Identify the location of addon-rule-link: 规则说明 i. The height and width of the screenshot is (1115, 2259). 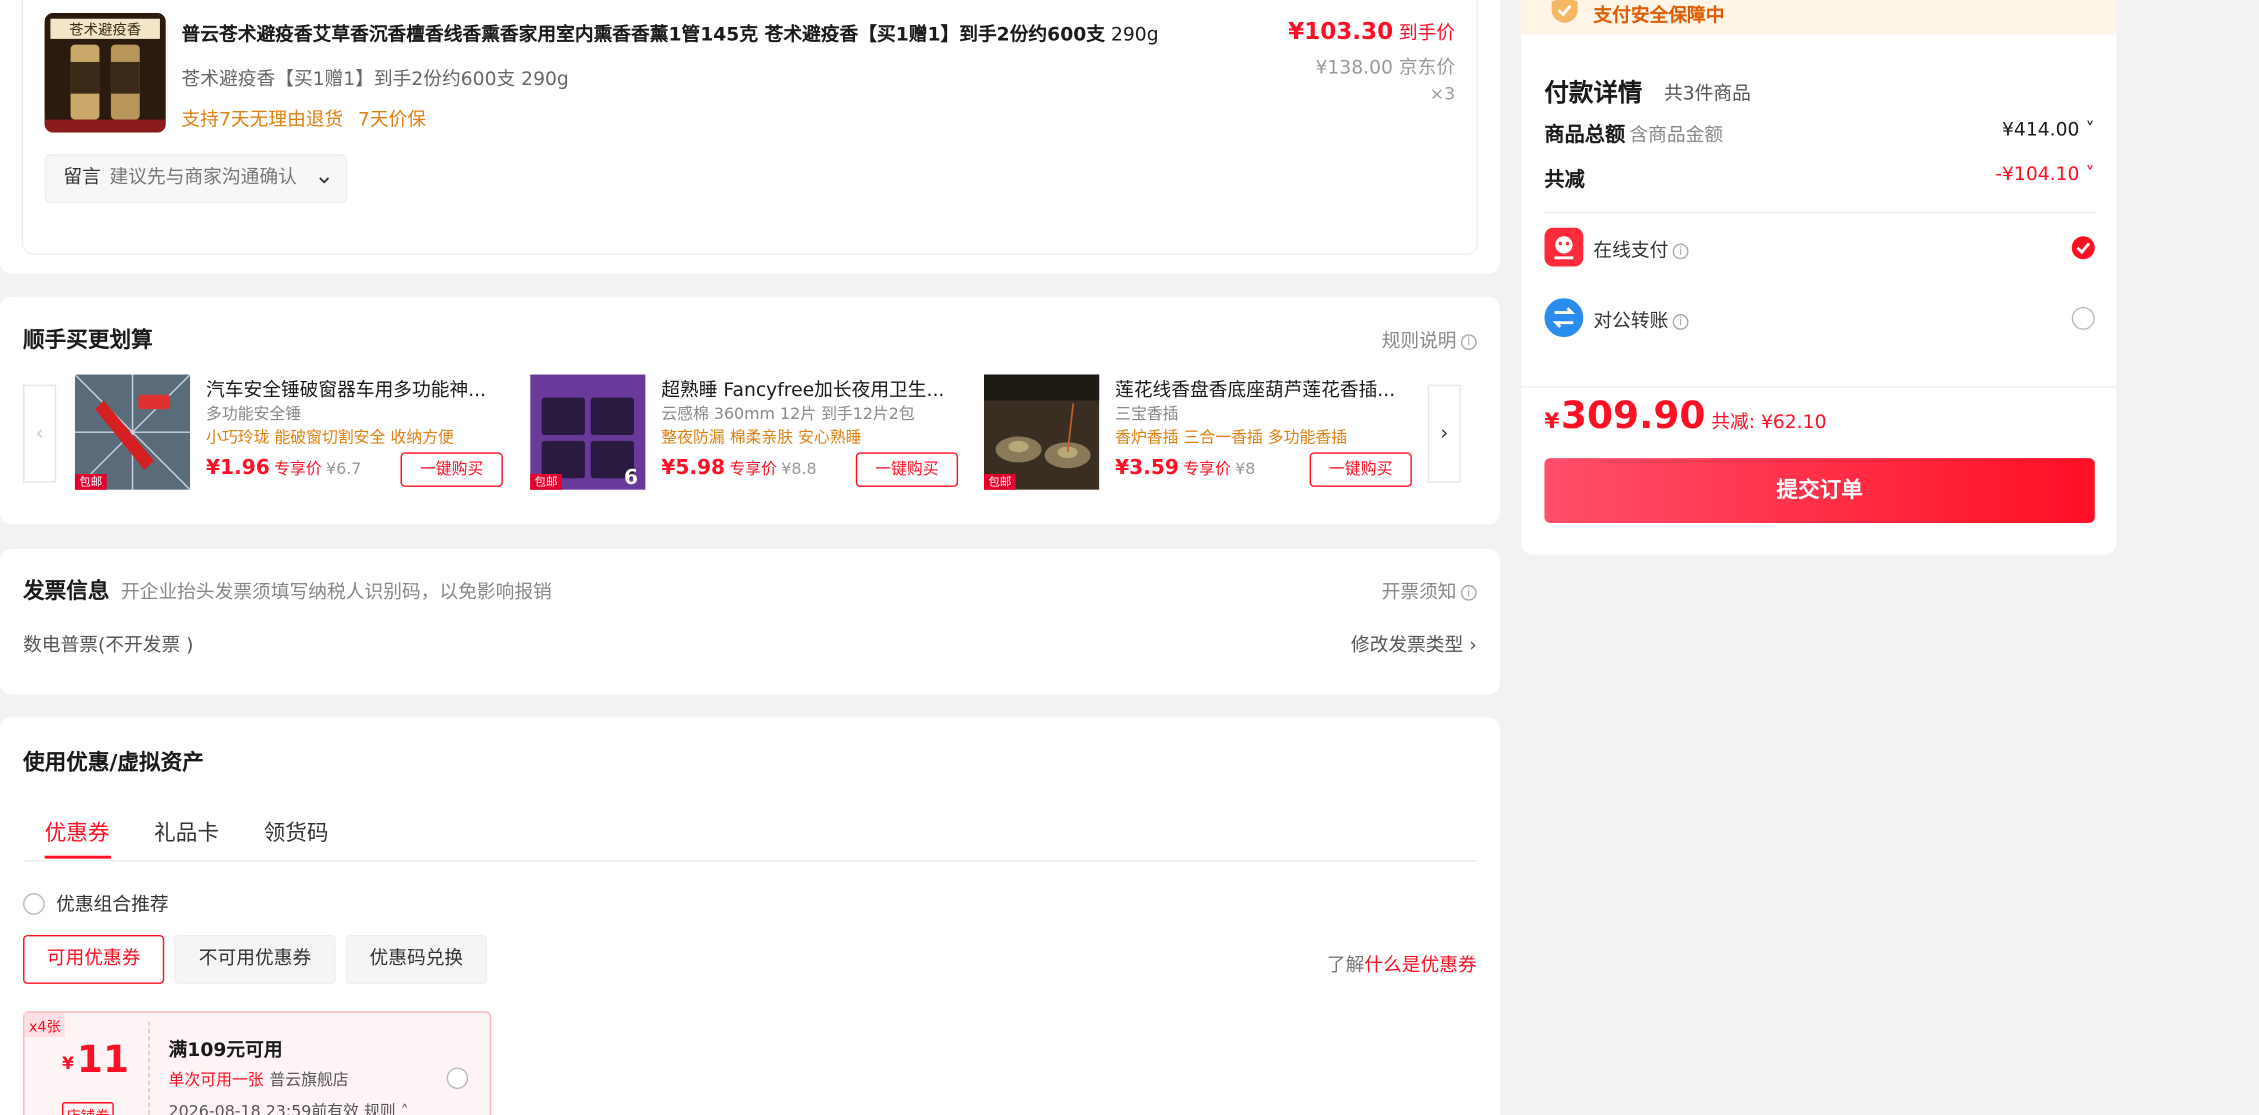
(1429, 339).